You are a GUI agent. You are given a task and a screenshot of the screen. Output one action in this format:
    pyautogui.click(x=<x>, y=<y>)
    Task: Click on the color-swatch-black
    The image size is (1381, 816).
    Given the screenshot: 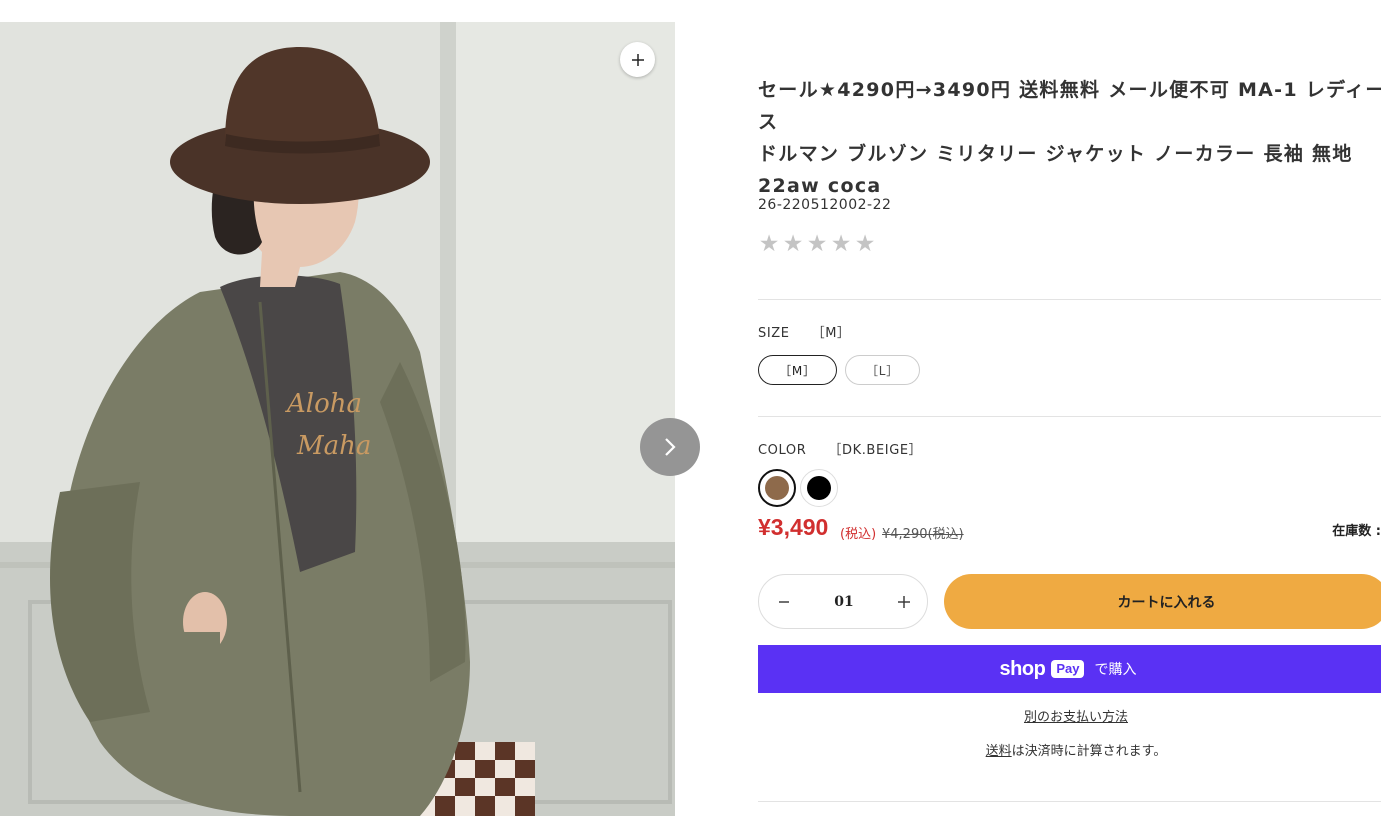 What is the action you would take?
    pyautogui.click(x=819, y=488)
    